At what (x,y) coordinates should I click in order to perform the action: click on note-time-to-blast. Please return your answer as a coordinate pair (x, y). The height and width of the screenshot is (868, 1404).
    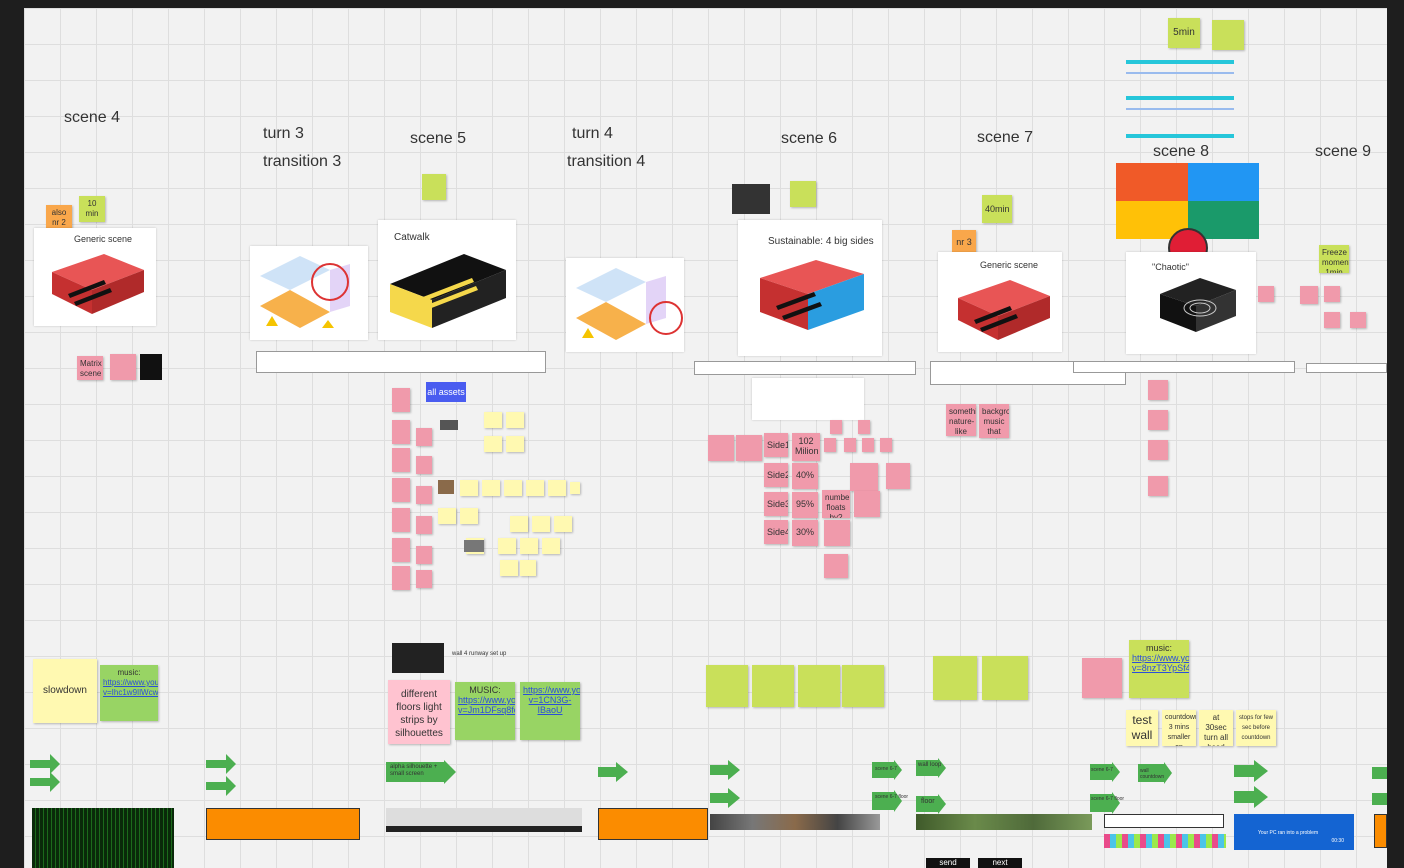
    Looking at the image, I should click on (1102, 678).